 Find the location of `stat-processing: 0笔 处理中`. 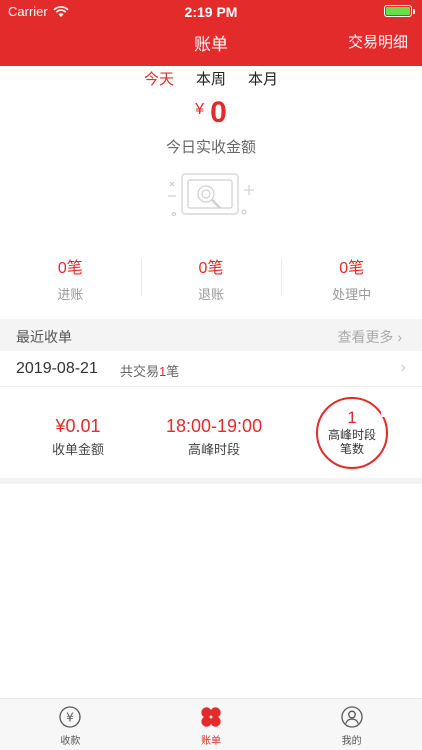

stat-processing: 0笔 处理中 is located at coordinates (351, 279).